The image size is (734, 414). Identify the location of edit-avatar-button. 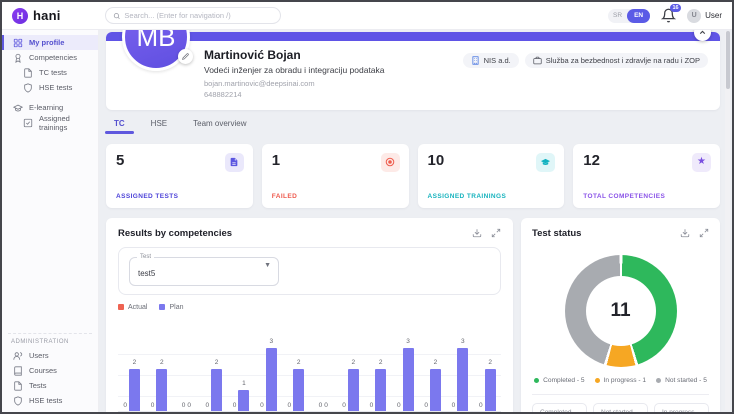
(185, 56).